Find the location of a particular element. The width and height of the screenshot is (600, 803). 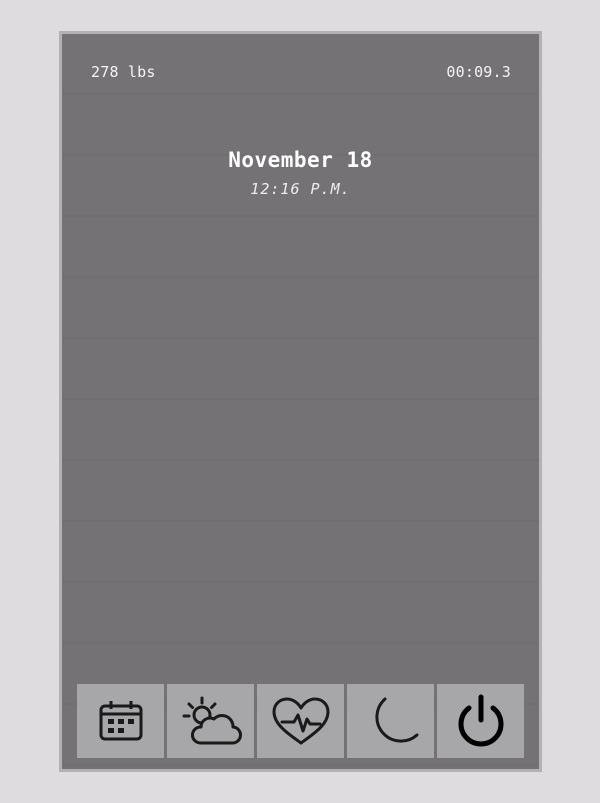

power-button is located at coordinates (480, 721).